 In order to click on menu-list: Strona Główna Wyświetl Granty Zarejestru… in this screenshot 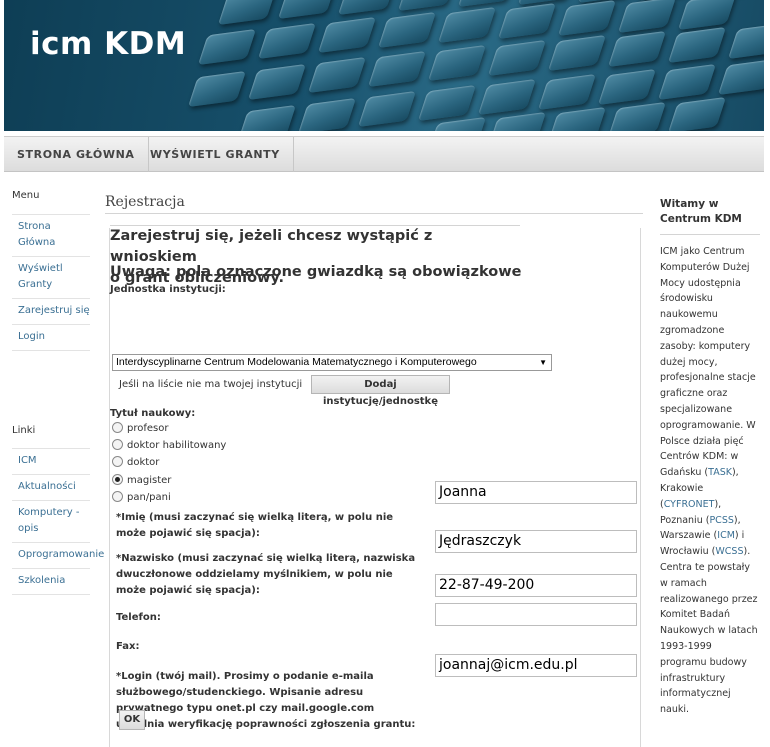, I will do `click(51, 282)`.